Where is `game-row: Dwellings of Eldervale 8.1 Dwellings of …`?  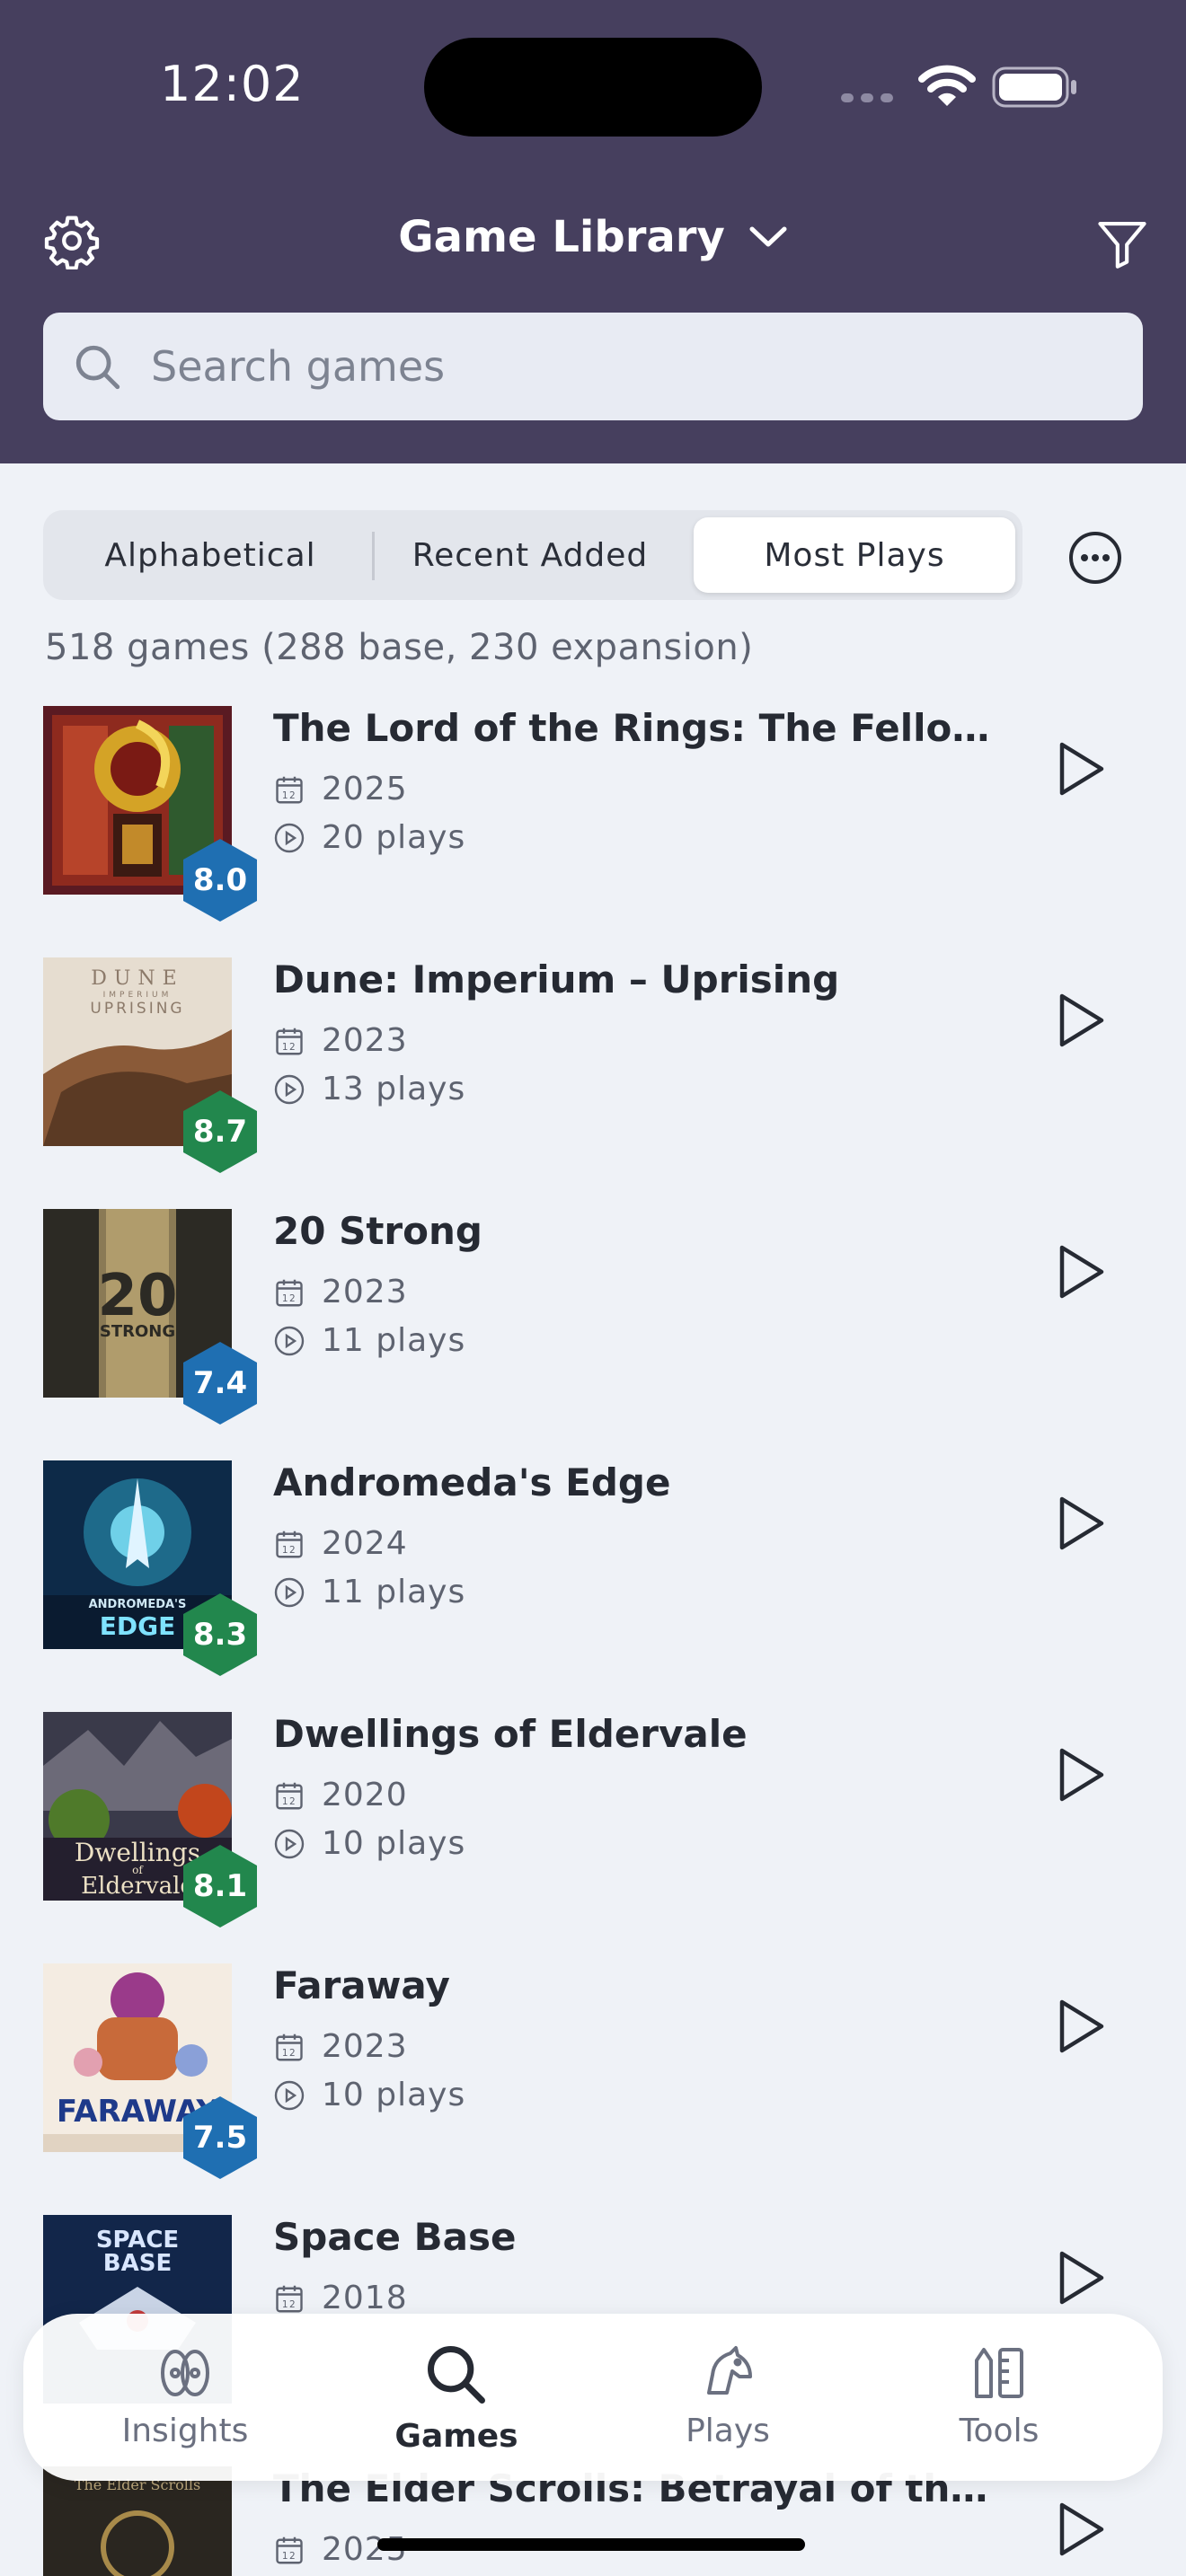 game-row: Dwellings of Eldervale 8.1 Dwellings of … is located at coordinates (593, 1837).